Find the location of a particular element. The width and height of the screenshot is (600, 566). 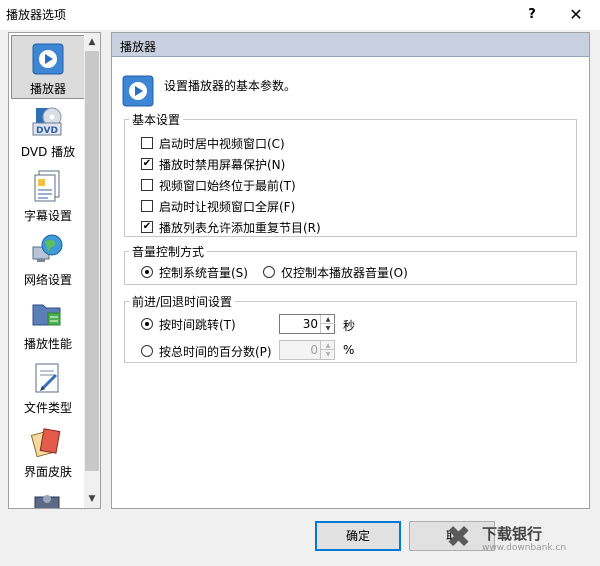

seconds-unit: 秒 is located at coordinates (349, 326).